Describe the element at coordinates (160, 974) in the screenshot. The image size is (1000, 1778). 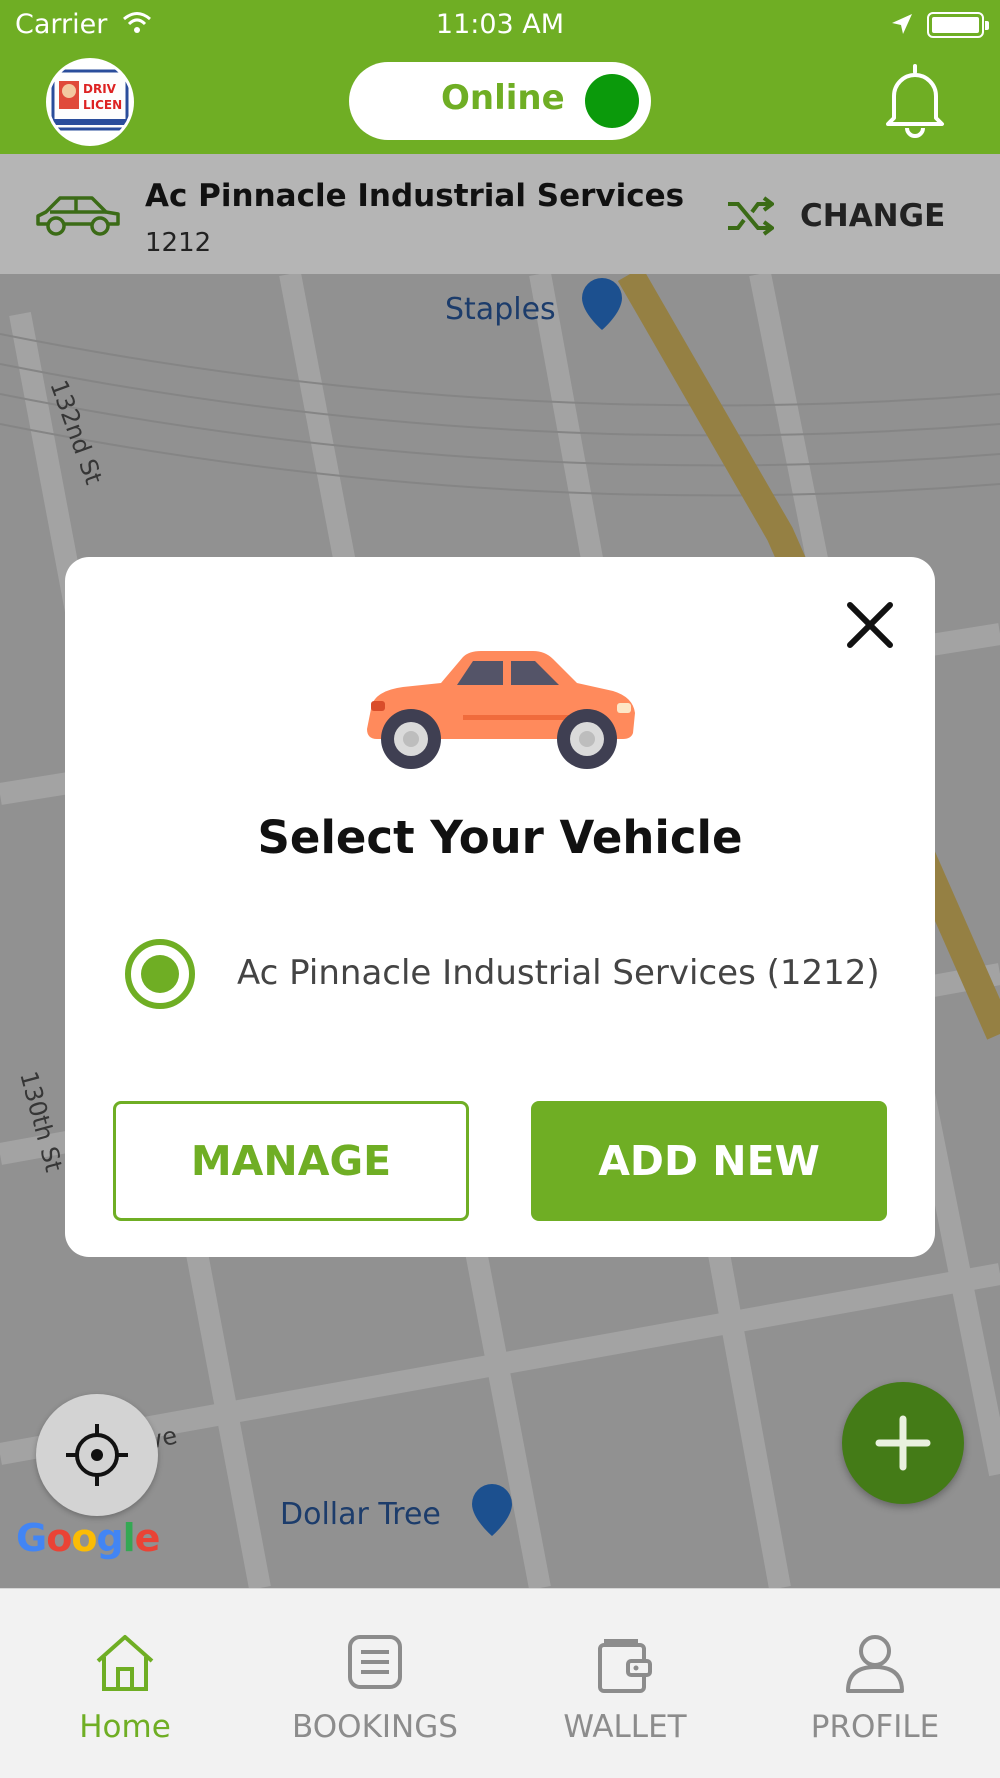
I see `vehicle-option-radio` at that location.